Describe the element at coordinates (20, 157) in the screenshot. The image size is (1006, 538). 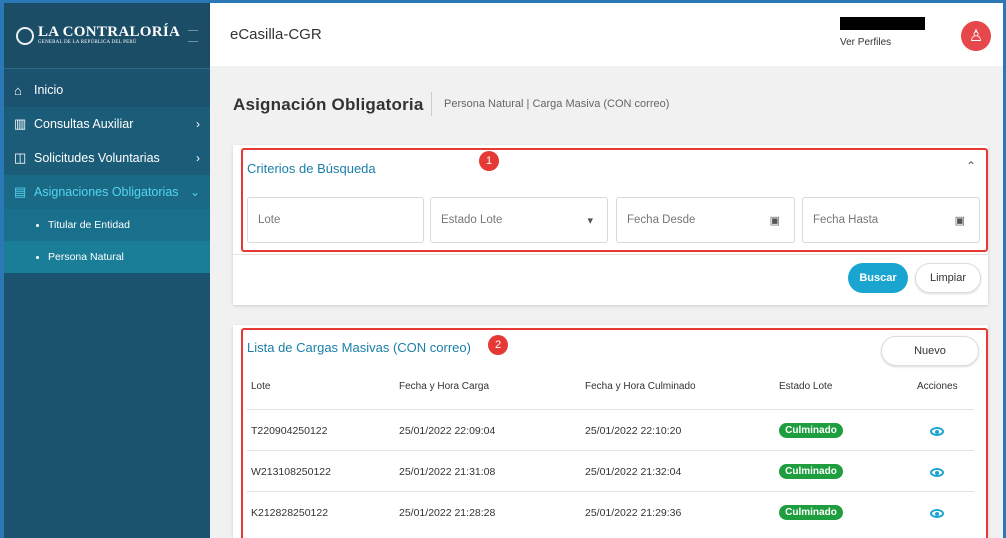
I see `window-icon: ◫` at that location.